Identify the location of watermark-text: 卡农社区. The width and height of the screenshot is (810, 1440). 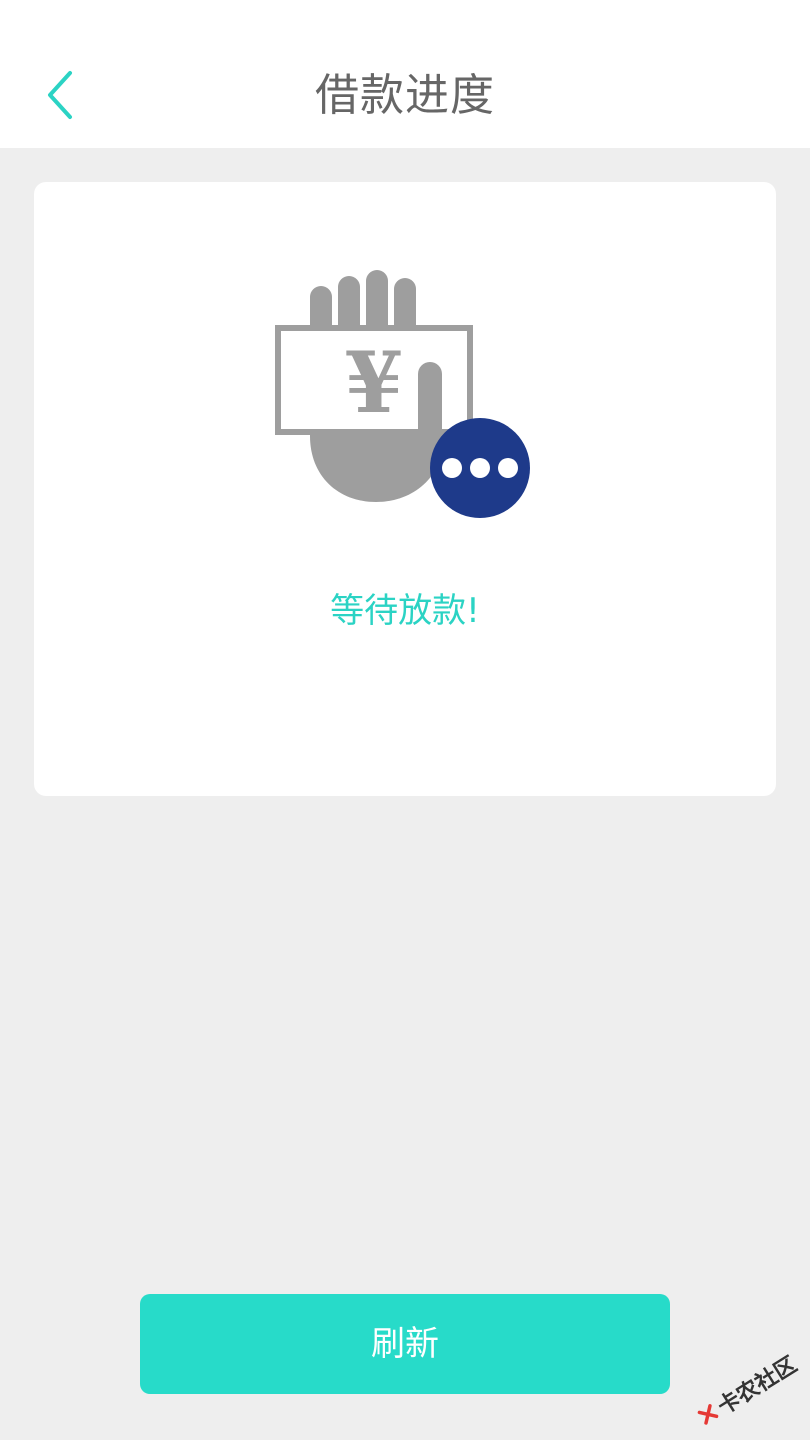
(757, 1386).